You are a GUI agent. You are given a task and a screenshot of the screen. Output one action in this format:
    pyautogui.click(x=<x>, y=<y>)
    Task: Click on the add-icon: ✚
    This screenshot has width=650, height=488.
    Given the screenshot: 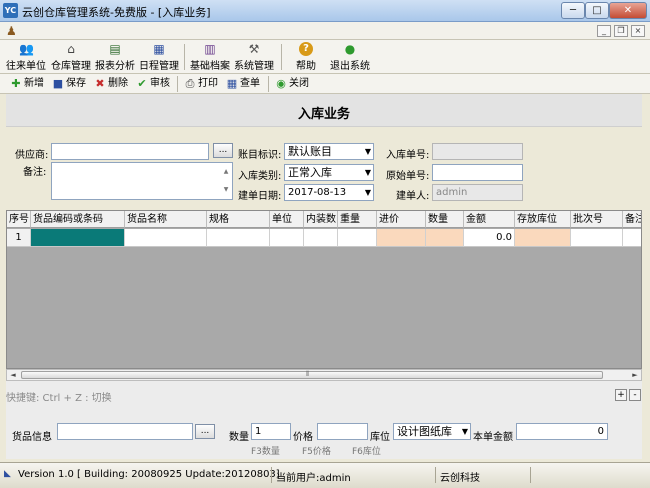 What is the action you would take?
    pyautogui.click(x=16, y=83)
    